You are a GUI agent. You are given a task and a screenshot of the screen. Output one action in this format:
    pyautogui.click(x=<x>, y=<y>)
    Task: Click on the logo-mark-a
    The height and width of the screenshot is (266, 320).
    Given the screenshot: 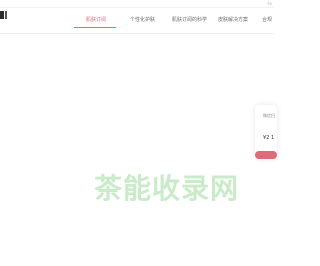 What is the action you would take?
    pyautogui.click(x=2, y=15)
    